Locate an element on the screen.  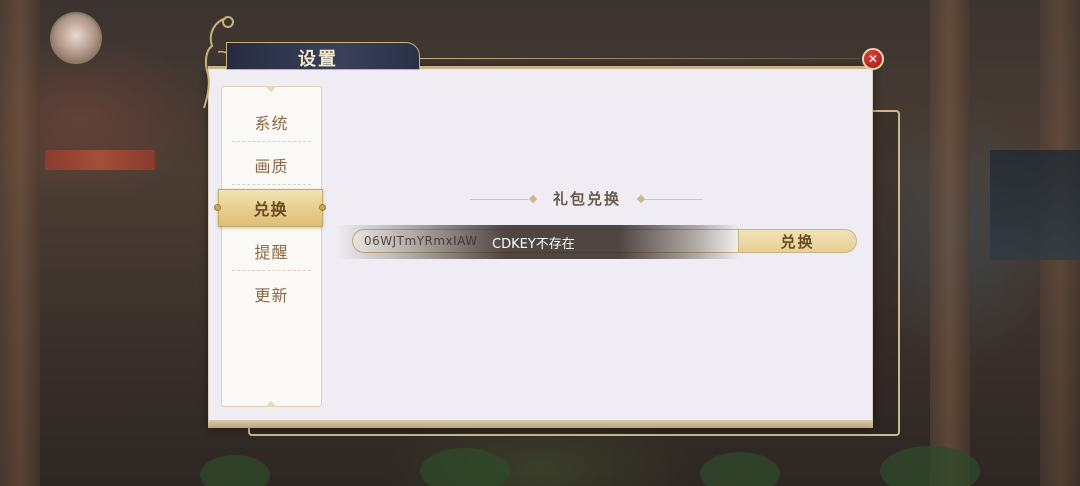
sidebar-item-update: 更新 is located at coordinates (271, 294).